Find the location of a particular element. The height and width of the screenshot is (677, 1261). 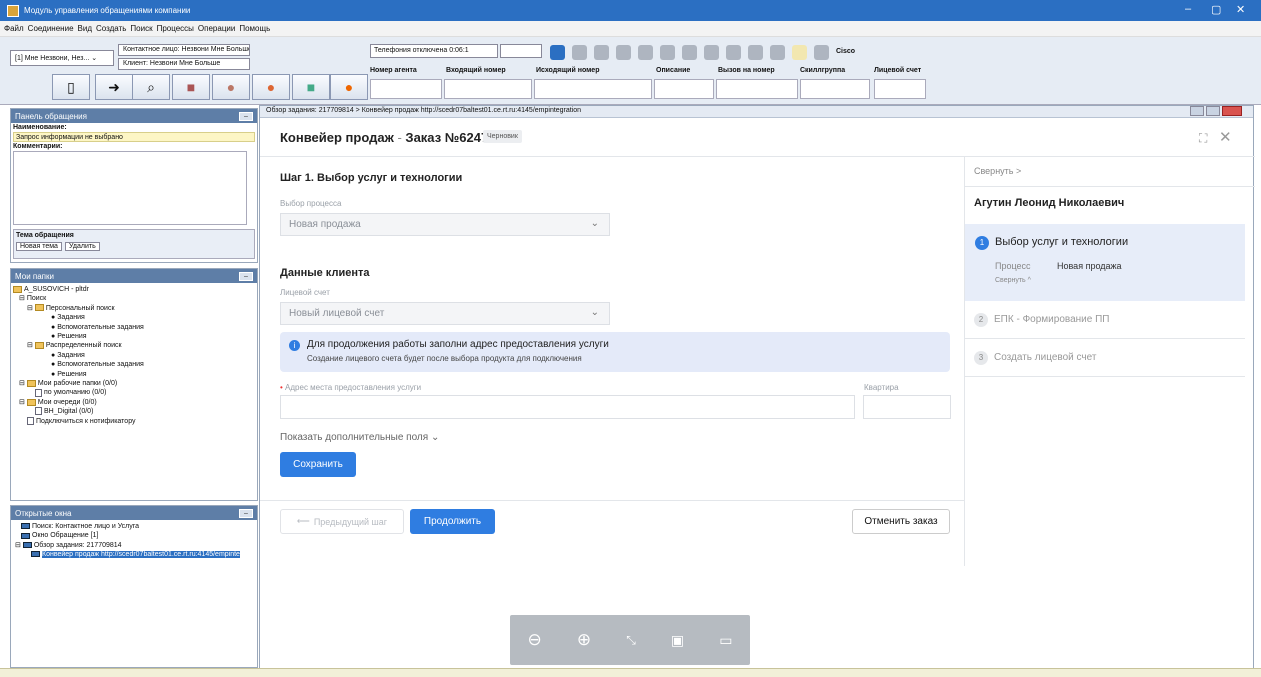

tree-item: Подключиться к нотификатору is located at coordinates (134, 421).